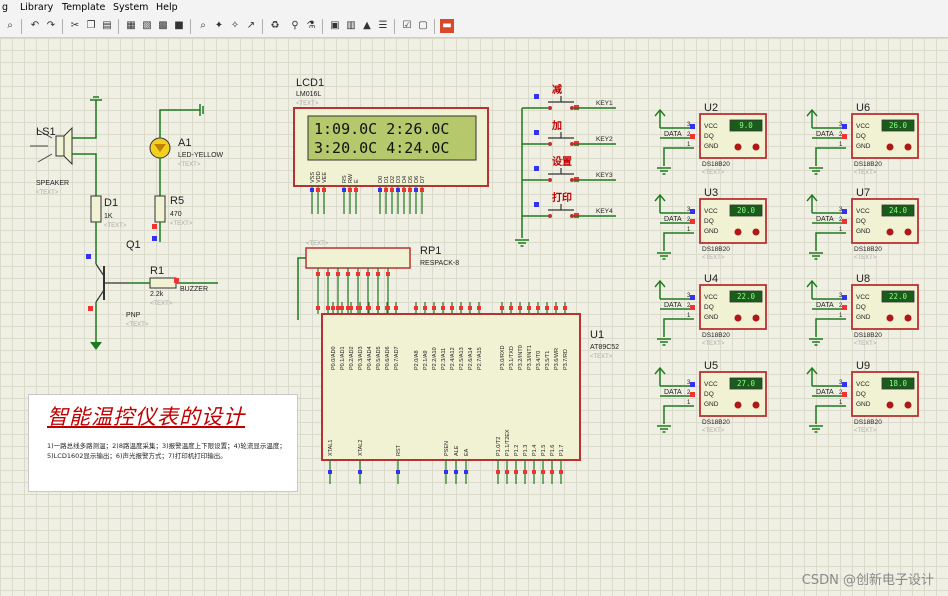 This screenshot has width=948, height=596. What do you see at coordinates (107, 26) in the screenshot?
I see `paste-icon: ▤` at bounding box center [107, 26].